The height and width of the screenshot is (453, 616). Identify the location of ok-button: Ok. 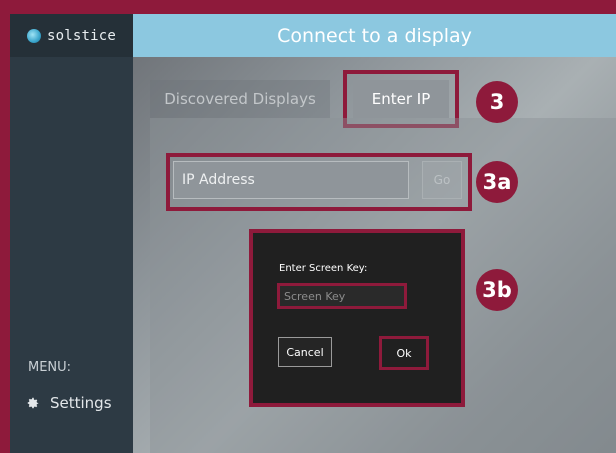
(403, 353).